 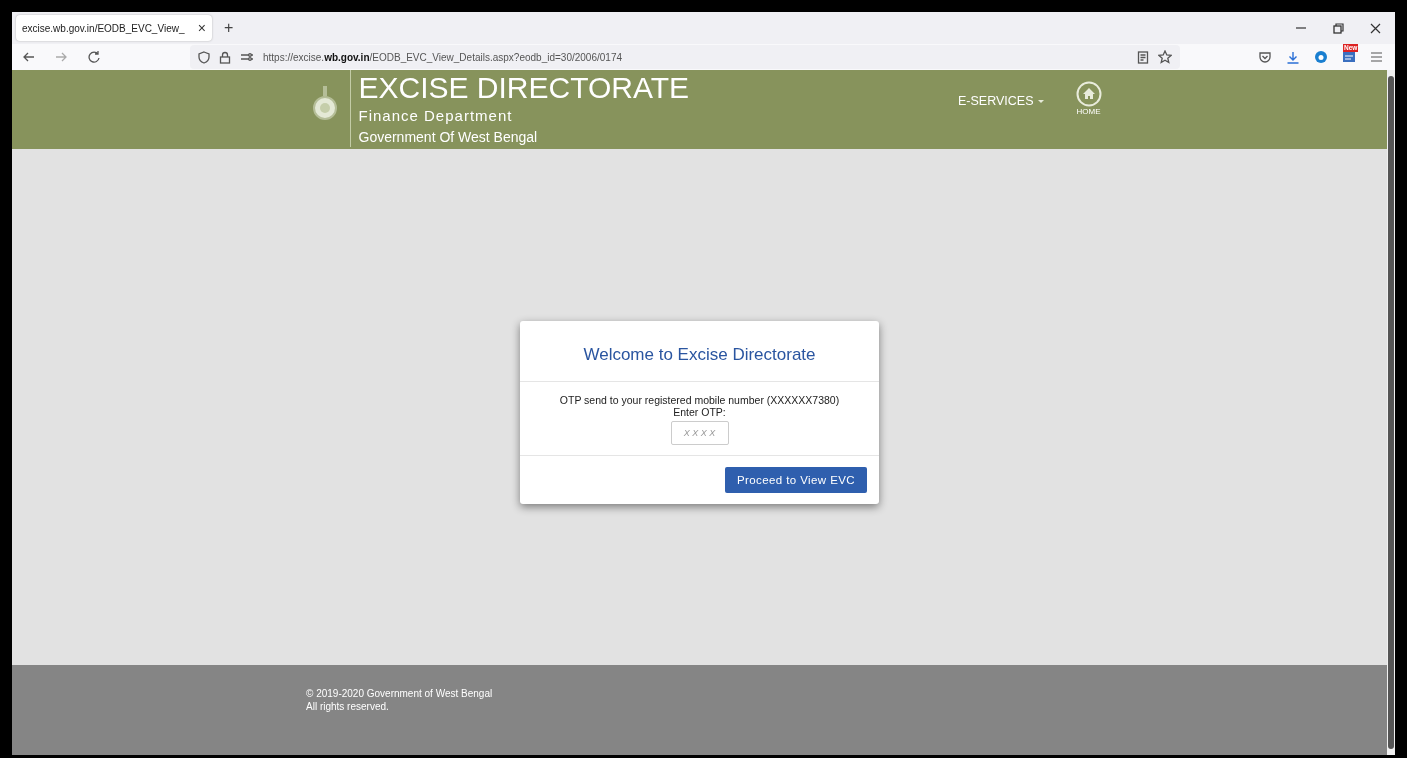 What do you see at coordinates (28, 57) in the screenshot?
I see `back-icon` at bounding box center [28, 57].